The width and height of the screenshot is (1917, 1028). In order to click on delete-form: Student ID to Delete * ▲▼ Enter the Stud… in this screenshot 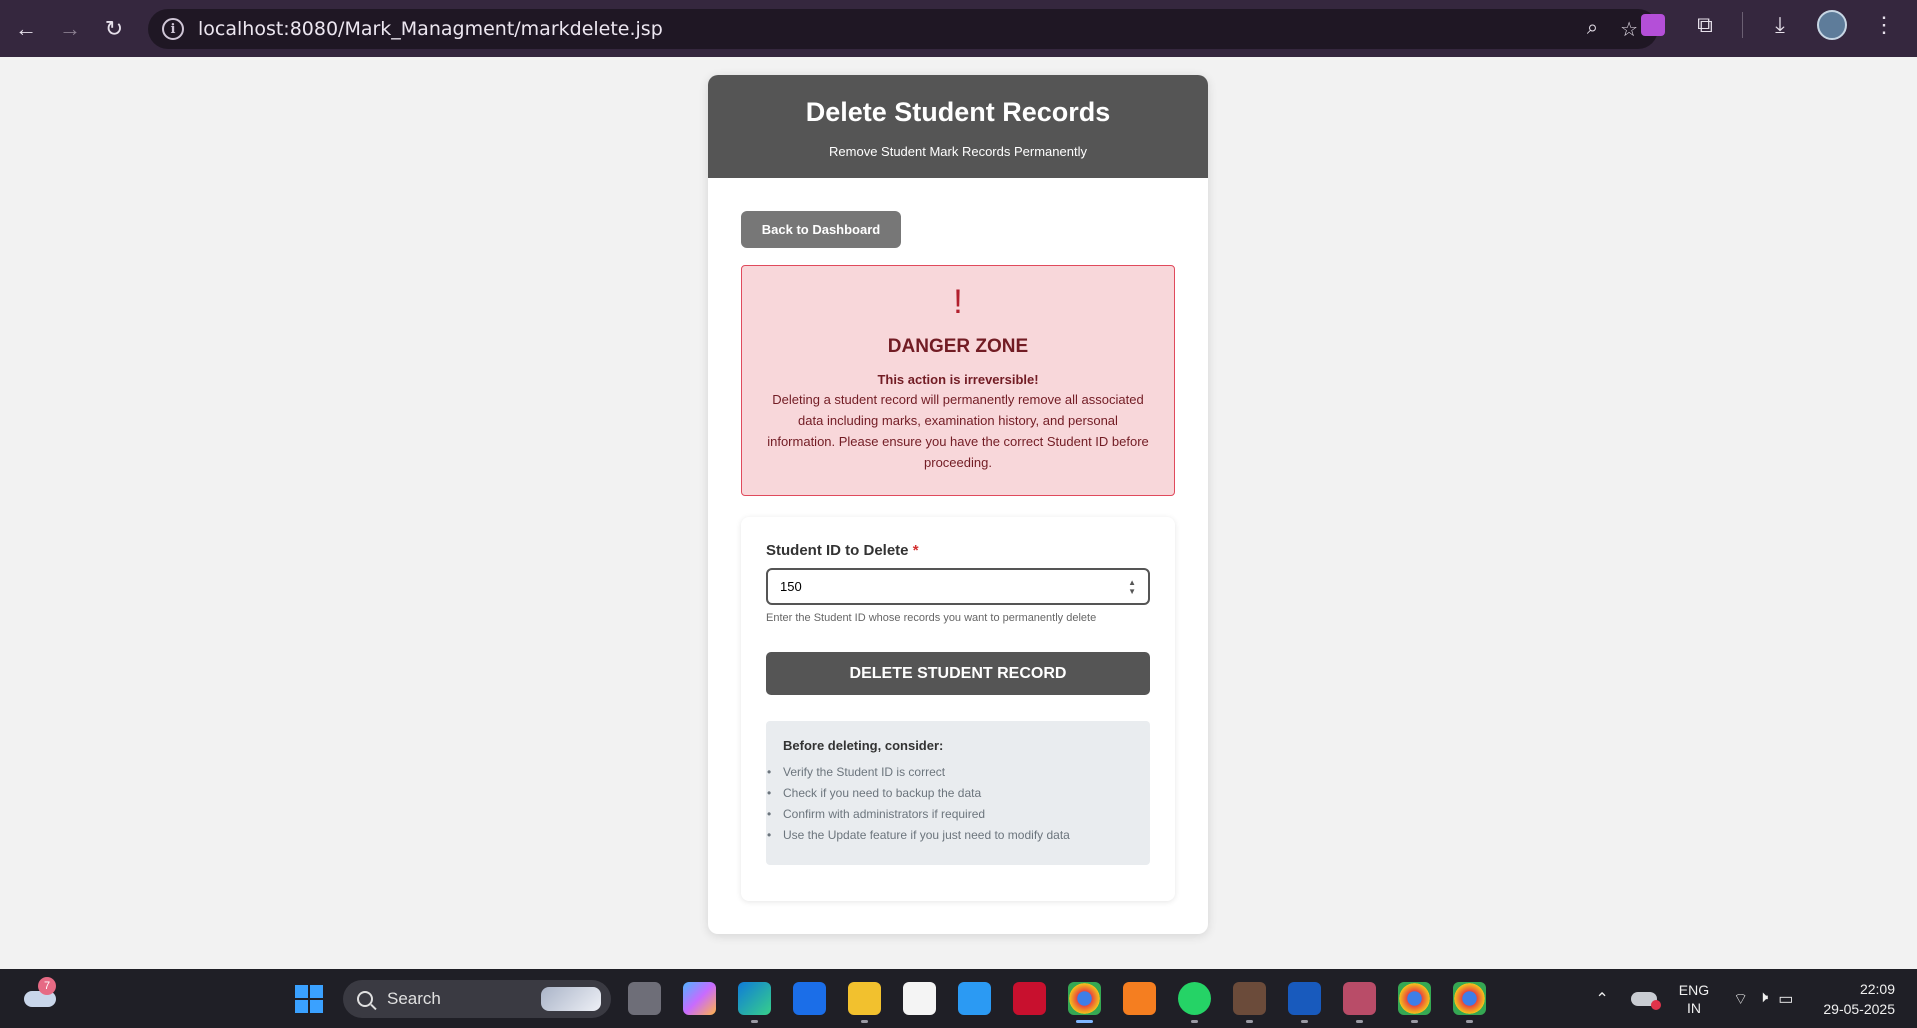, I will do `click(958, 709)`.